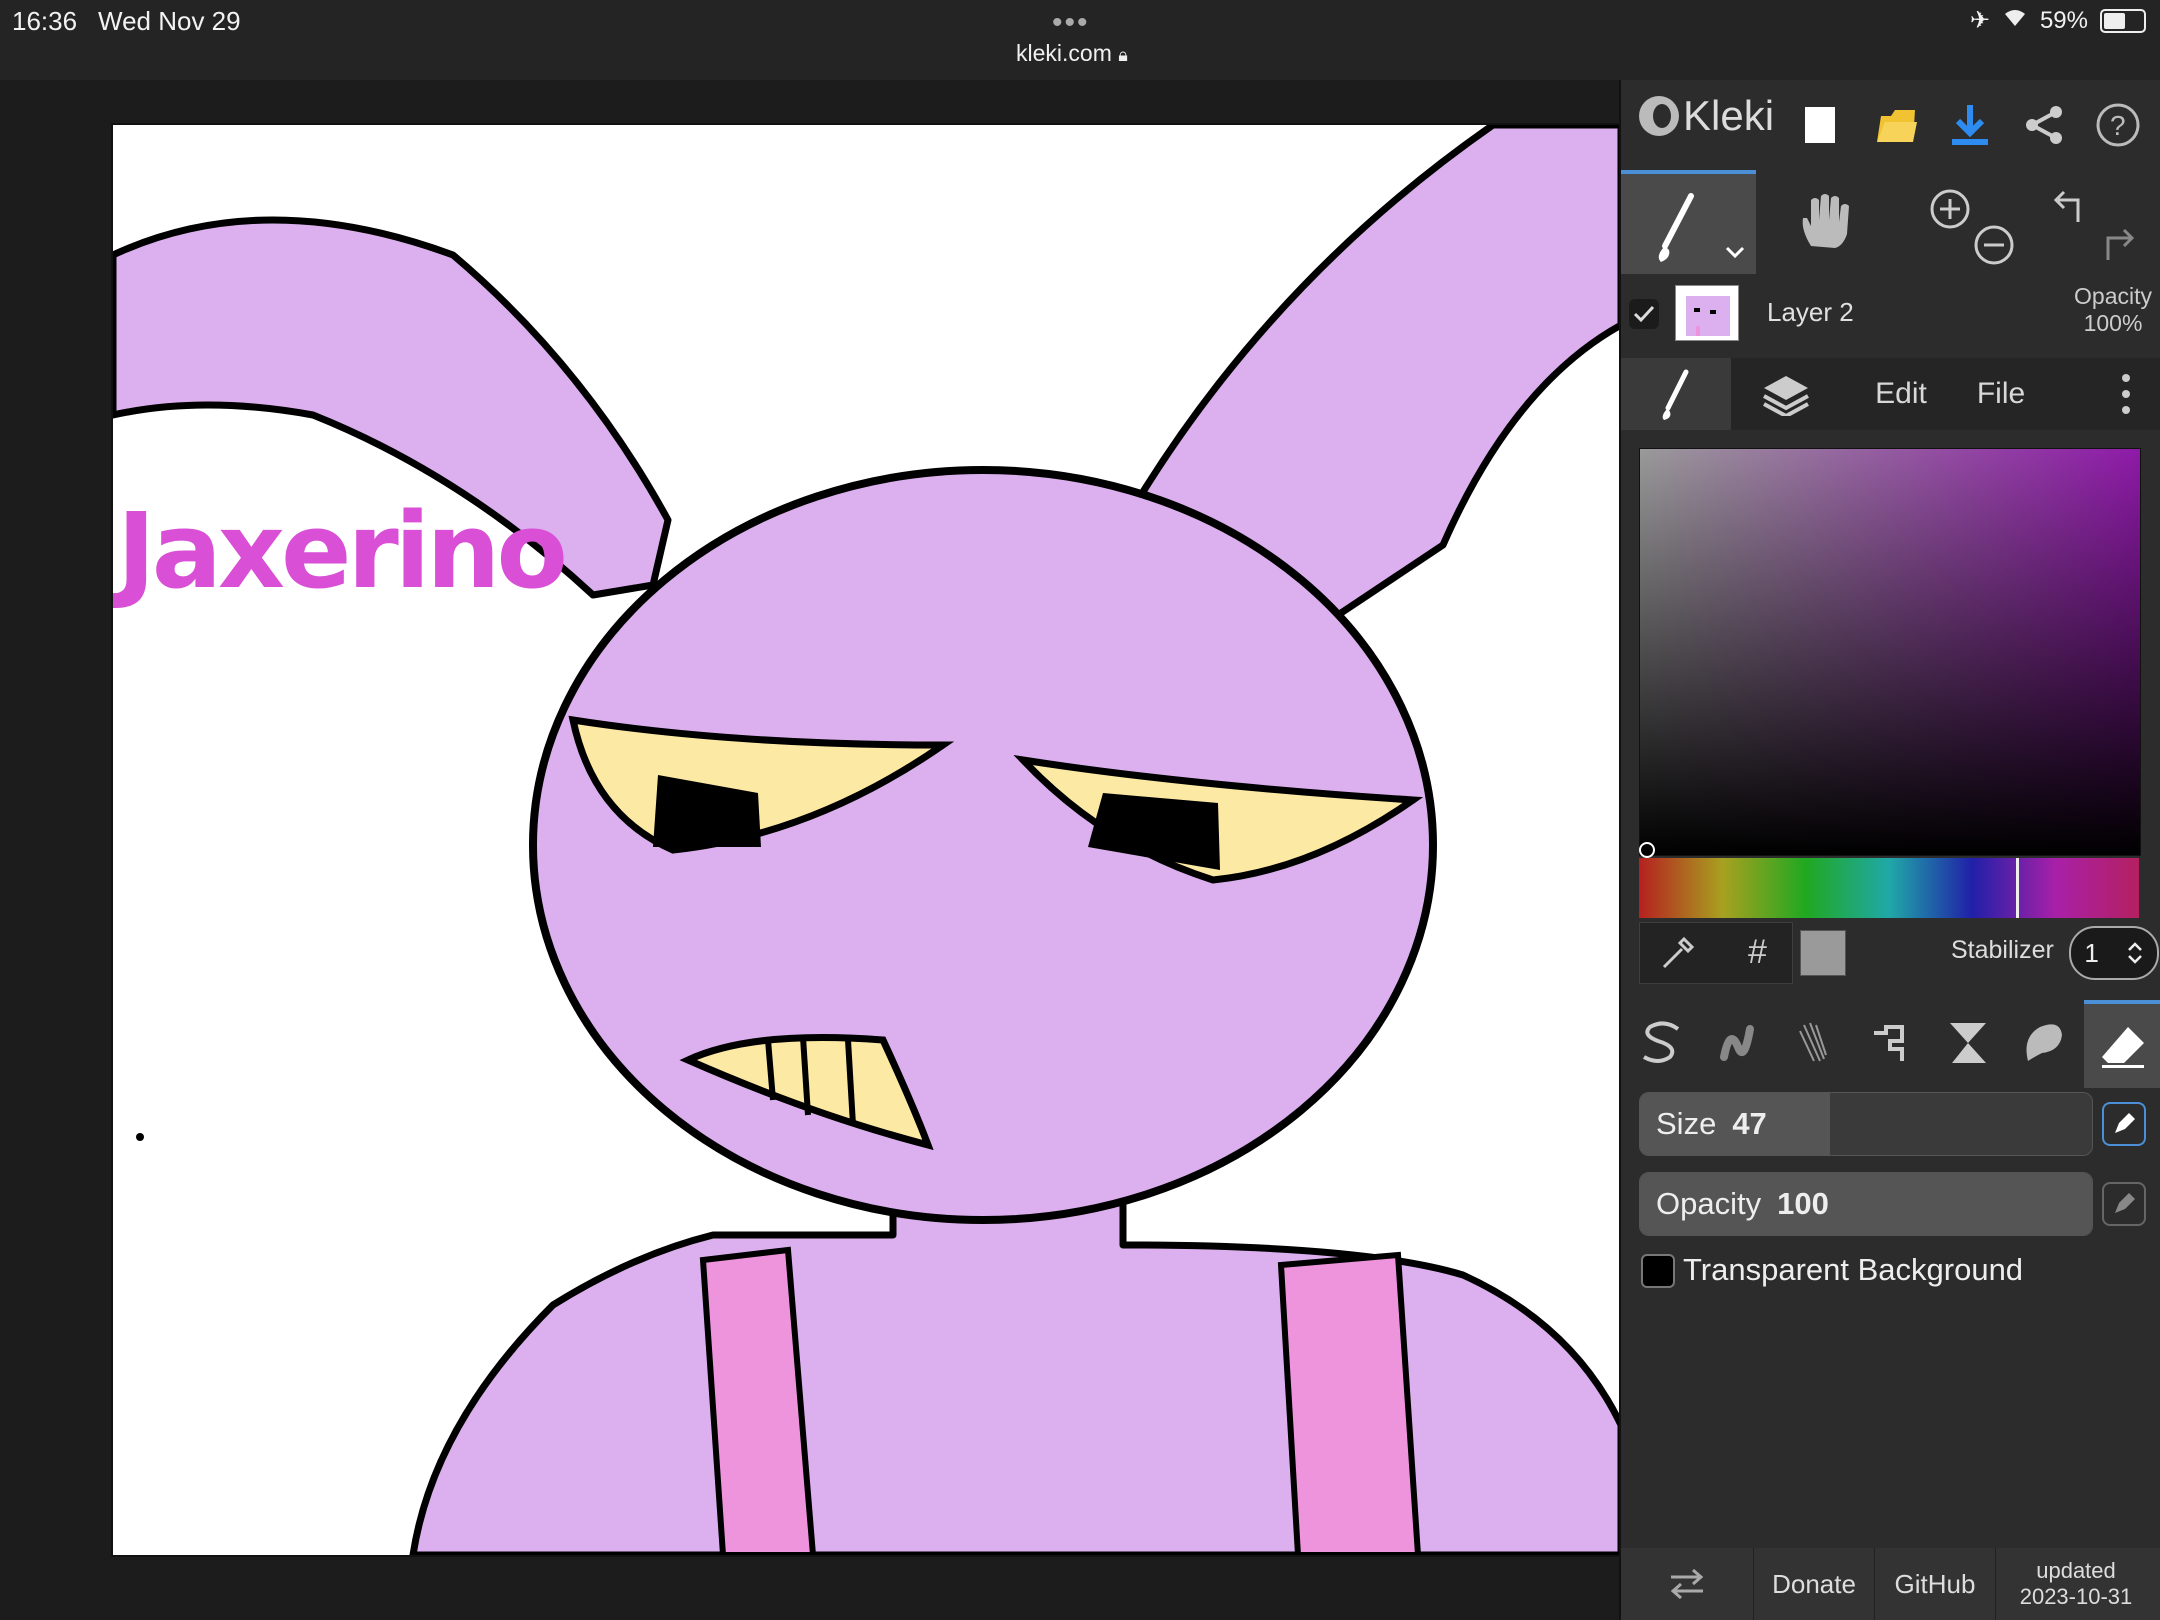  What do you see at coordinates (1729, 115) in the screenshot?
I see `app-name: Kleki` at bounding box center [1729, 115].